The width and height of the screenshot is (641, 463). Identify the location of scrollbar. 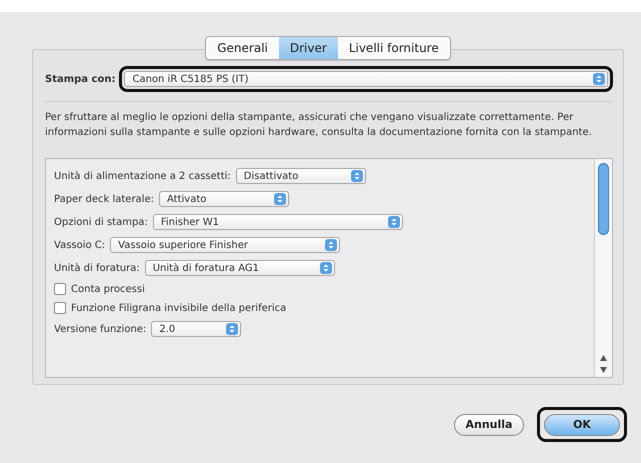
(603, 268).